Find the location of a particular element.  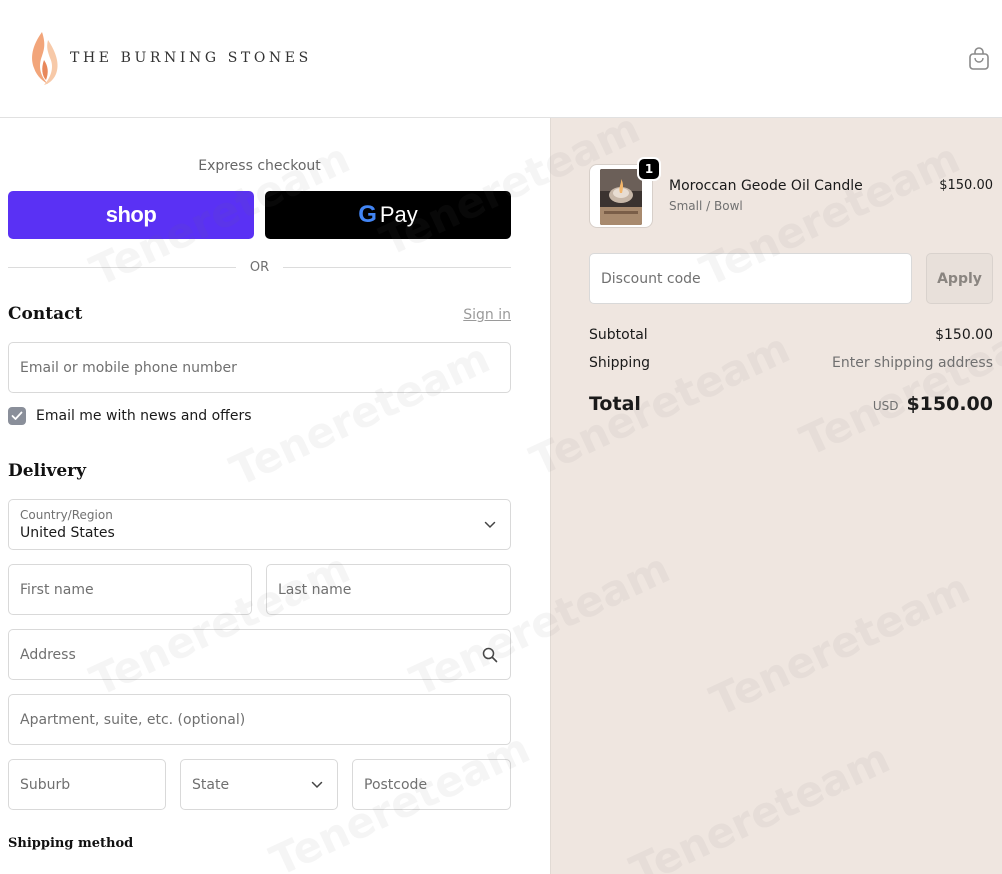

newsletter-checkbox is located at coordinates (17, 416).